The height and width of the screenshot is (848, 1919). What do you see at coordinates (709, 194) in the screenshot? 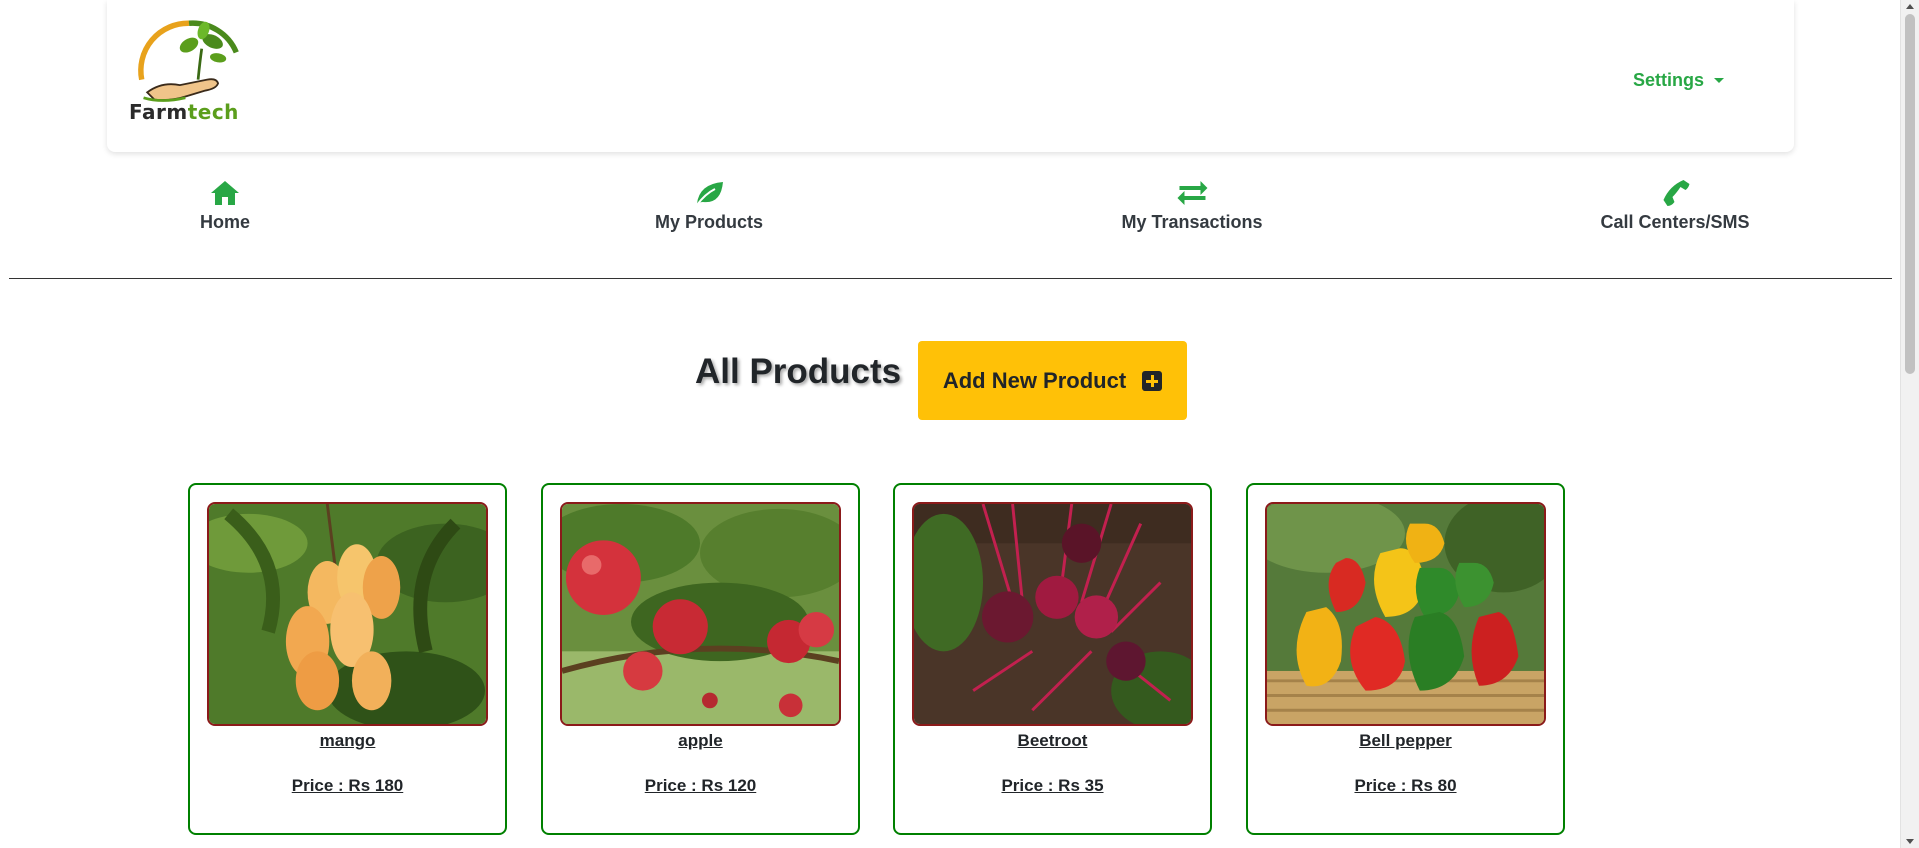
I see `leaf-icon` at bounding box center [709, 194].